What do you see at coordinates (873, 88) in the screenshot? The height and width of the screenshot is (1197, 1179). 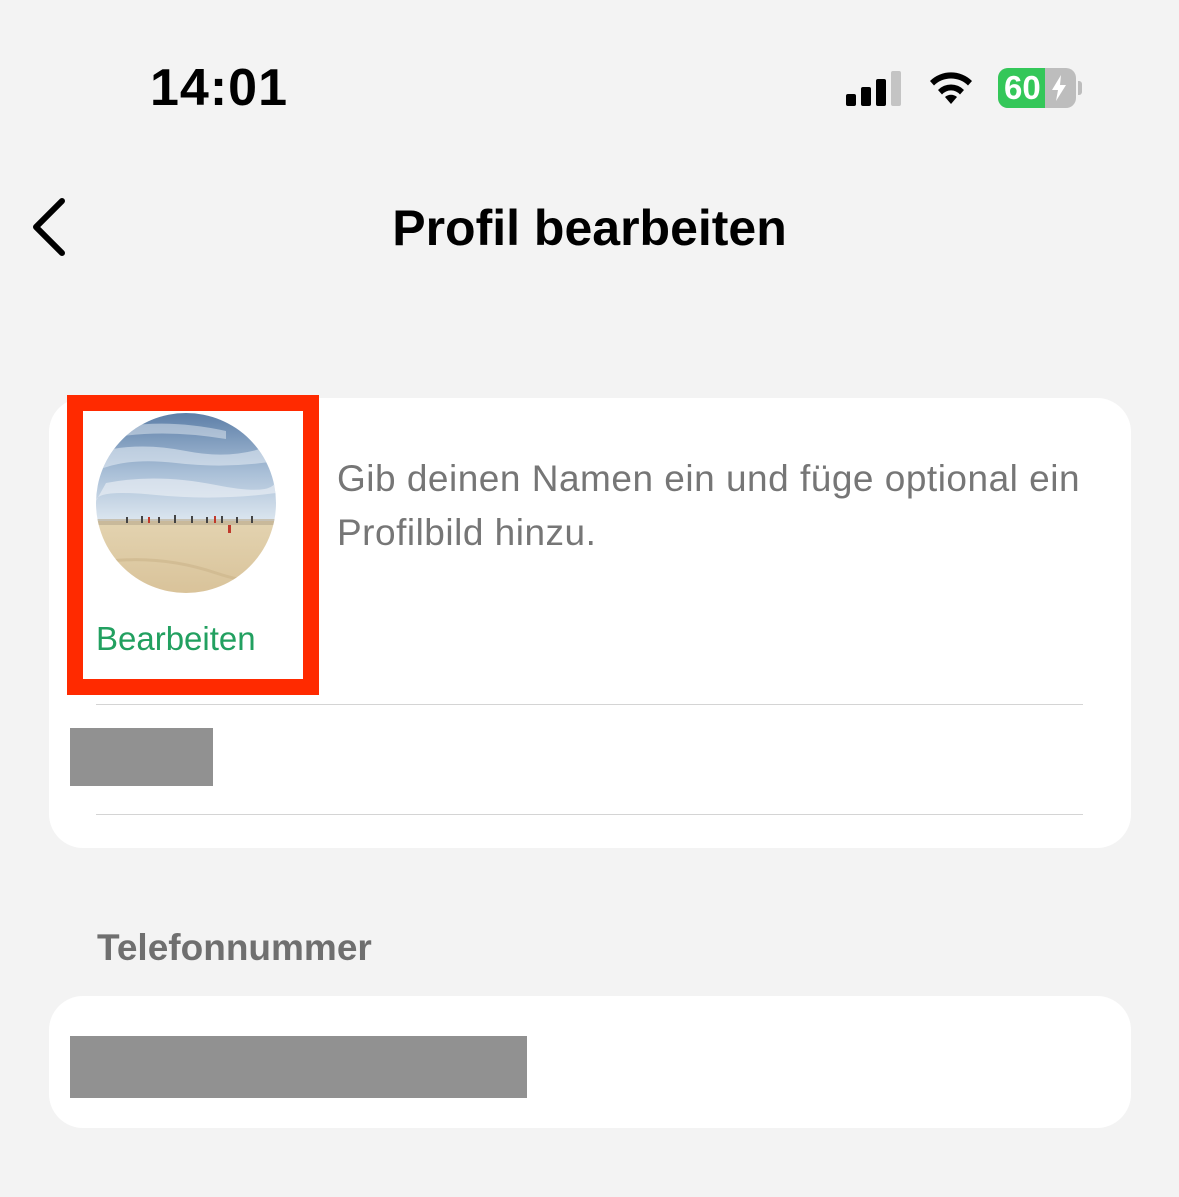 I see `signal-icon` at bounding box center [873, 88].